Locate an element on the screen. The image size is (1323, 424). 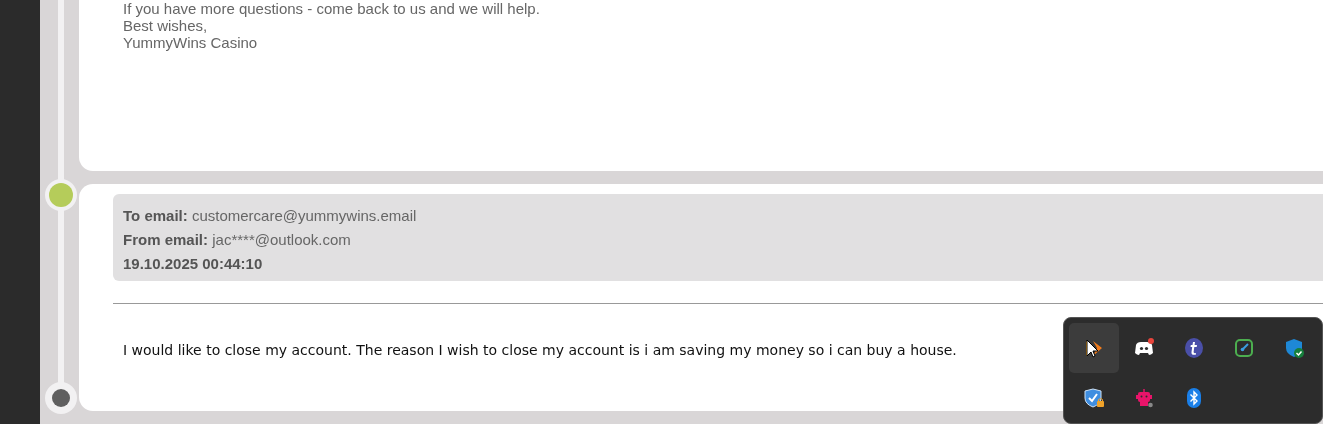
message-line: If you have more questions - come back to us and we will help. is located at coordinates (332, 8).